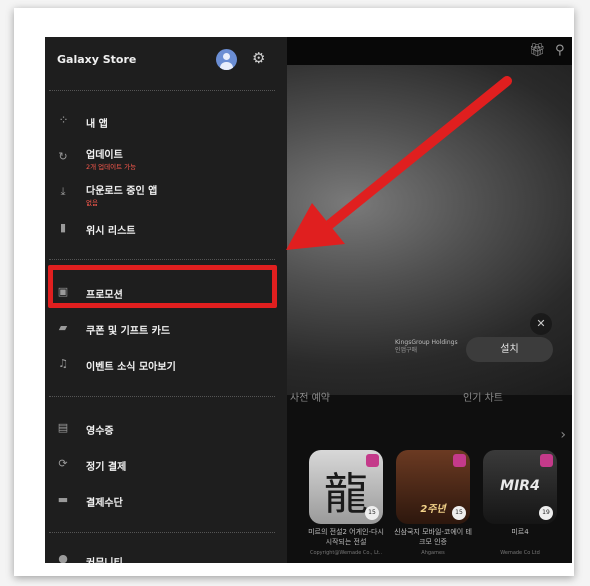 Image resolution: width=590 pixels, height=586 pixels. Describe the element at coordinates (399, 163) in the screenshot. I see `red-arrow-annotation` at that location.